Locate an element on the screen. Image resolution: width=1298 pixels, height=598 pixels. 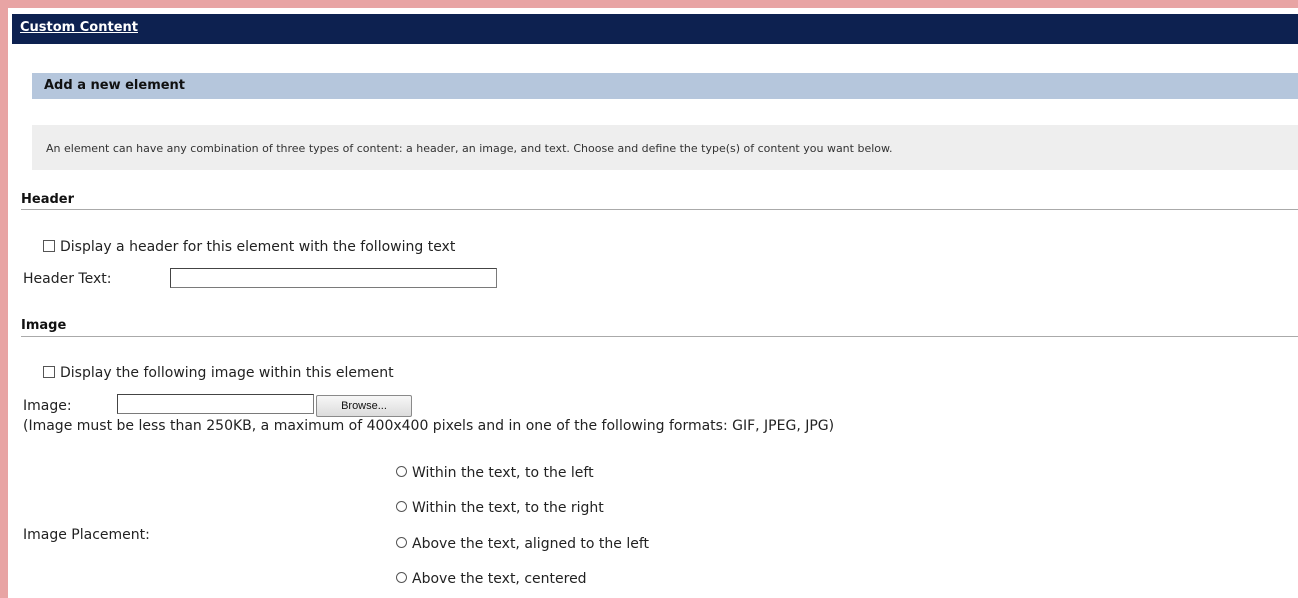
header-text-input is located at coordinates (333, 278).